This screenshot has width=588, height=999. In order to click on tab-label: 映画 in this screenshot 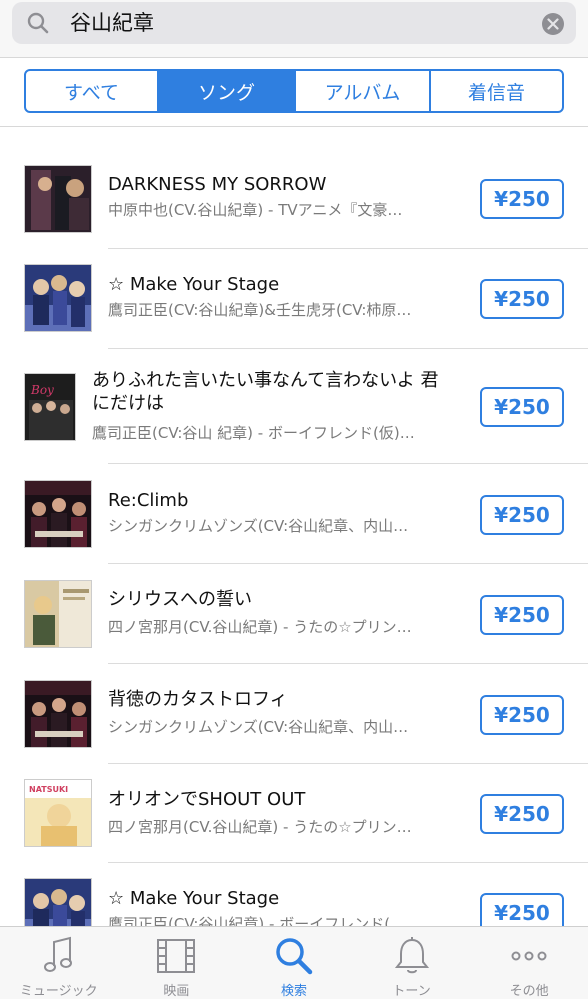, I will do `click(176, 991)`.